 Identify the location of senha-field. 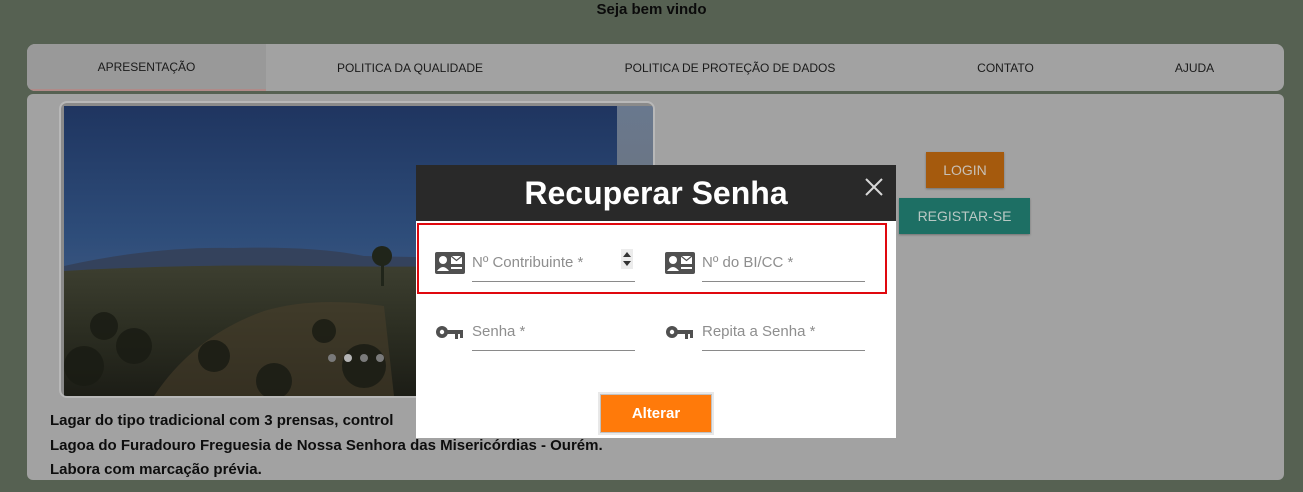
(536, 333).